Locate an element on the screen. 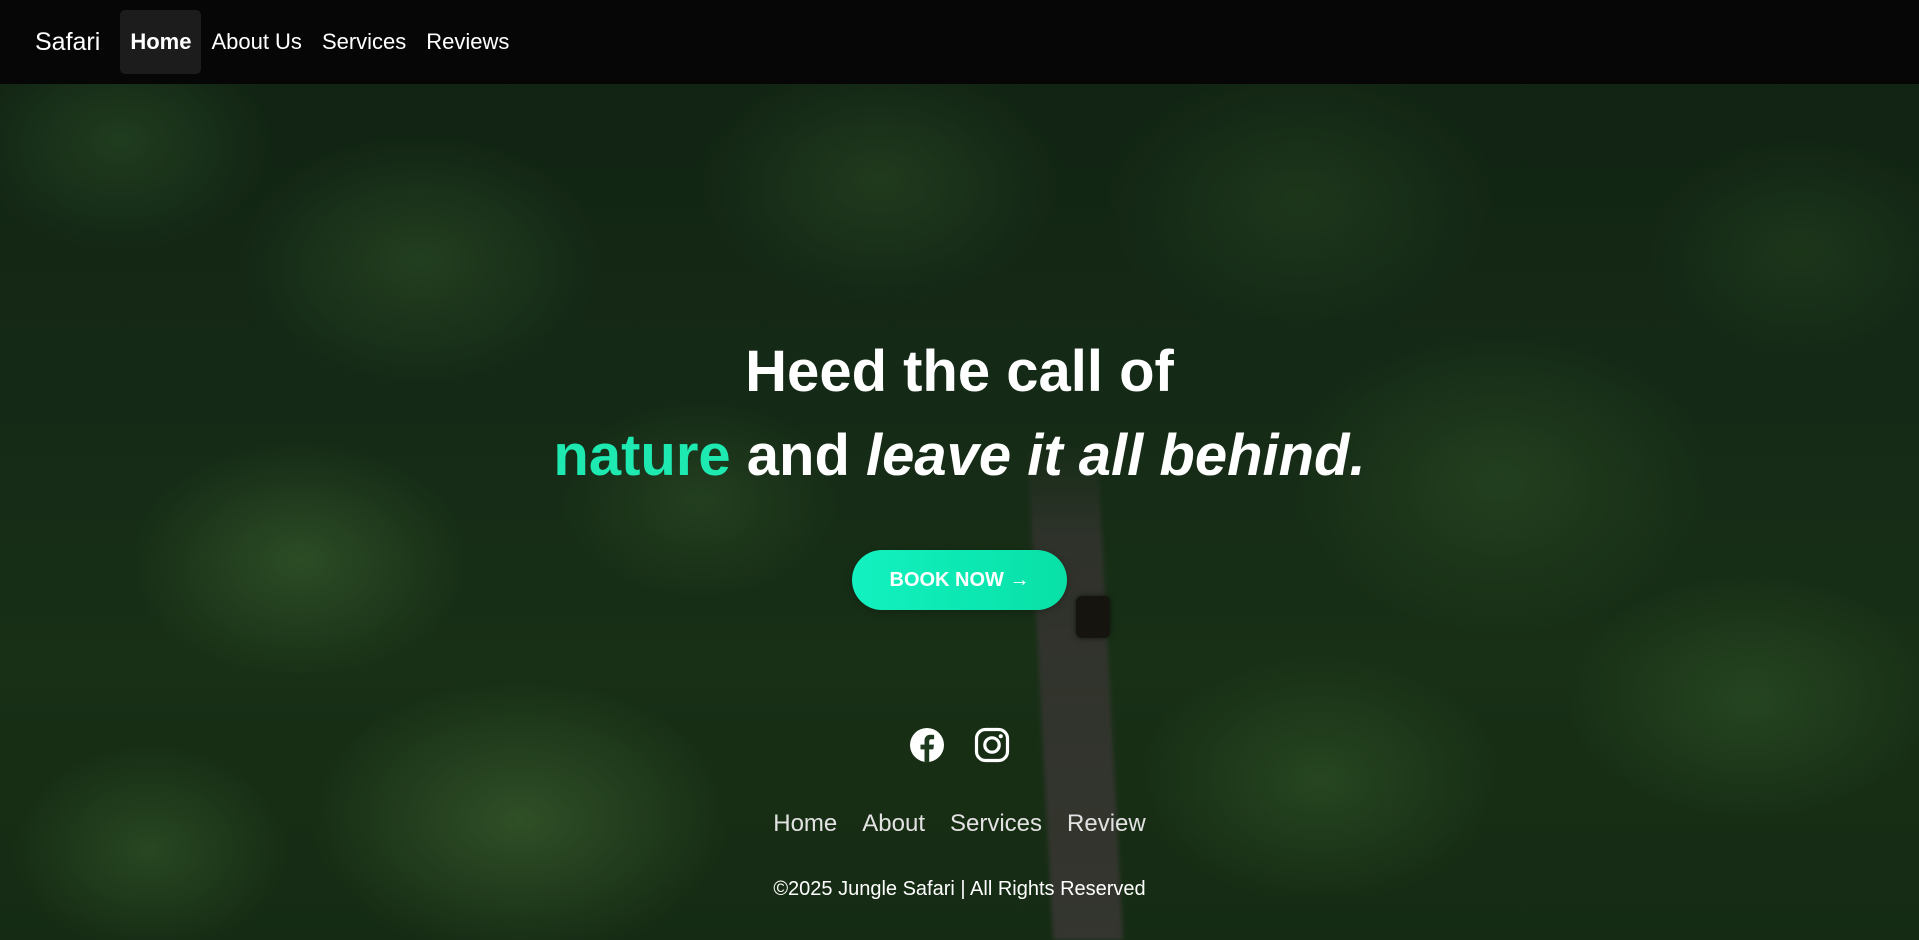  social-links is located at coordinates (959, 745).